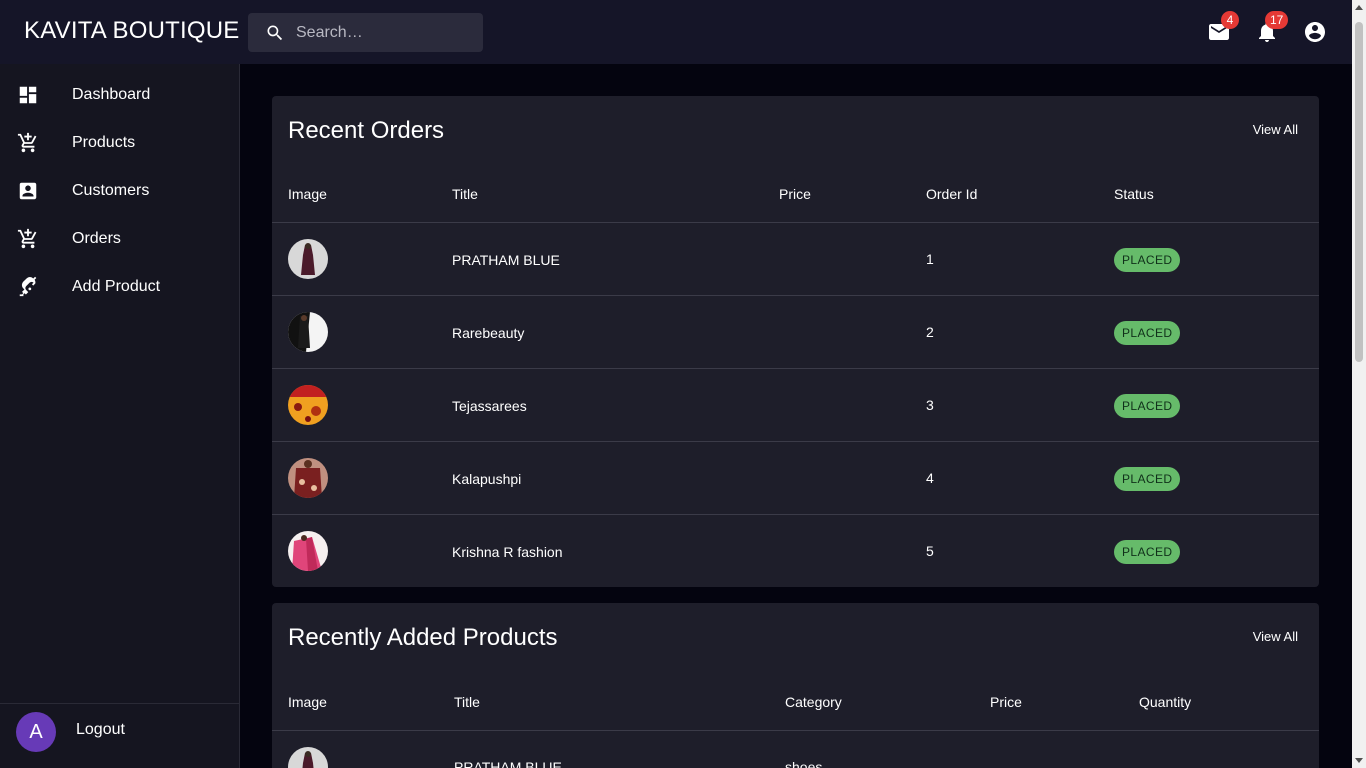 The image size is (1366, 768). What do you see at coordinates (804, 763) in the screenshot?
I see `product-category: shoes` at bounding box center [804, 763].